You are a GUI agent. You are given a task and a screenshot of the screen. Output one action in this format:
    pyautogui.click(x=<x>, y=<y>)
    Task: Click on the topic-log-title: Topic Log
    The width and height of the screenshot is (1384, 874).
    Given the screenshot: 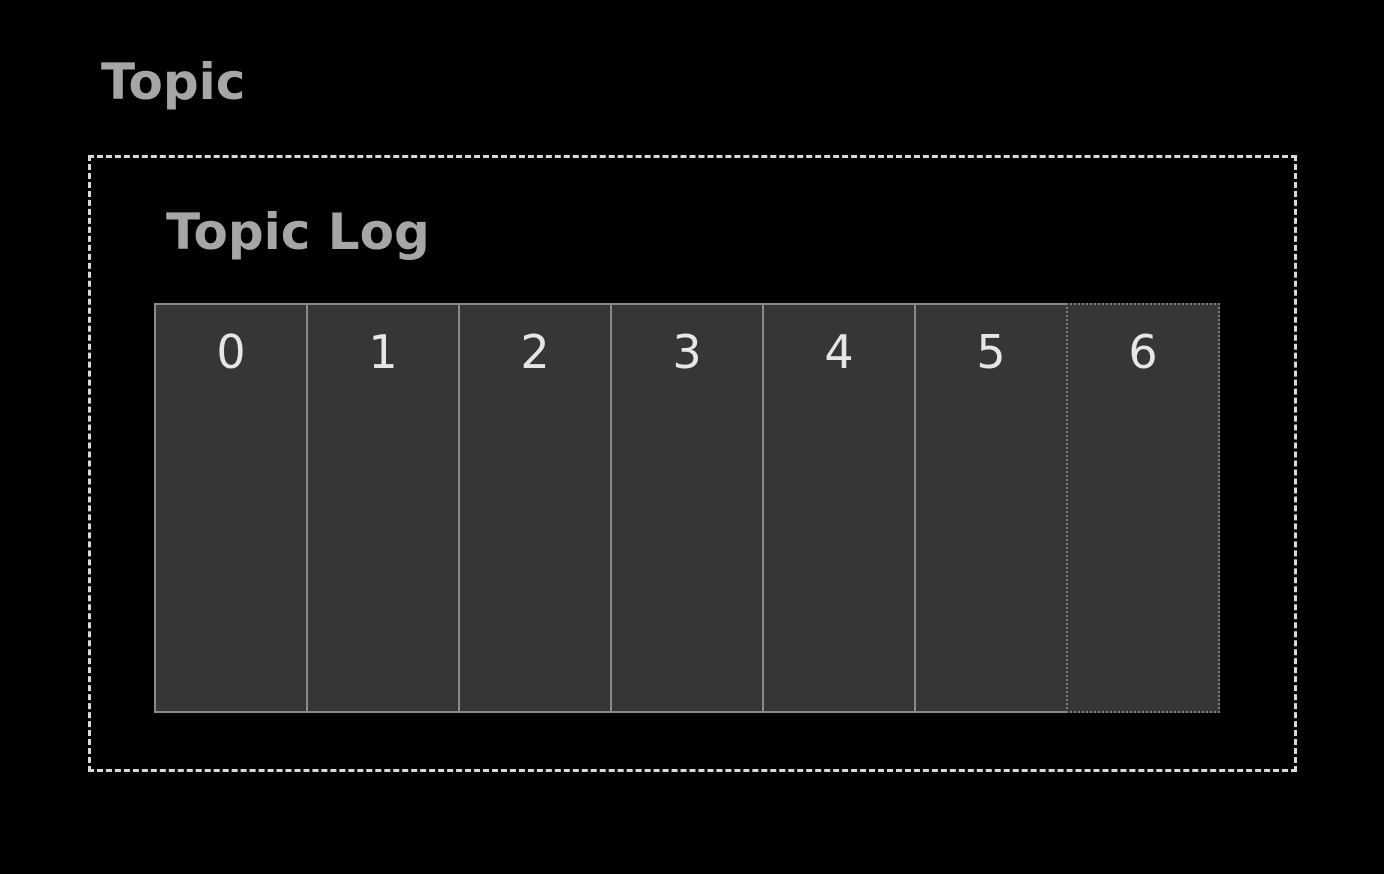 What is the action you would take?
    pyautogui.click(x=298, y=232)
    